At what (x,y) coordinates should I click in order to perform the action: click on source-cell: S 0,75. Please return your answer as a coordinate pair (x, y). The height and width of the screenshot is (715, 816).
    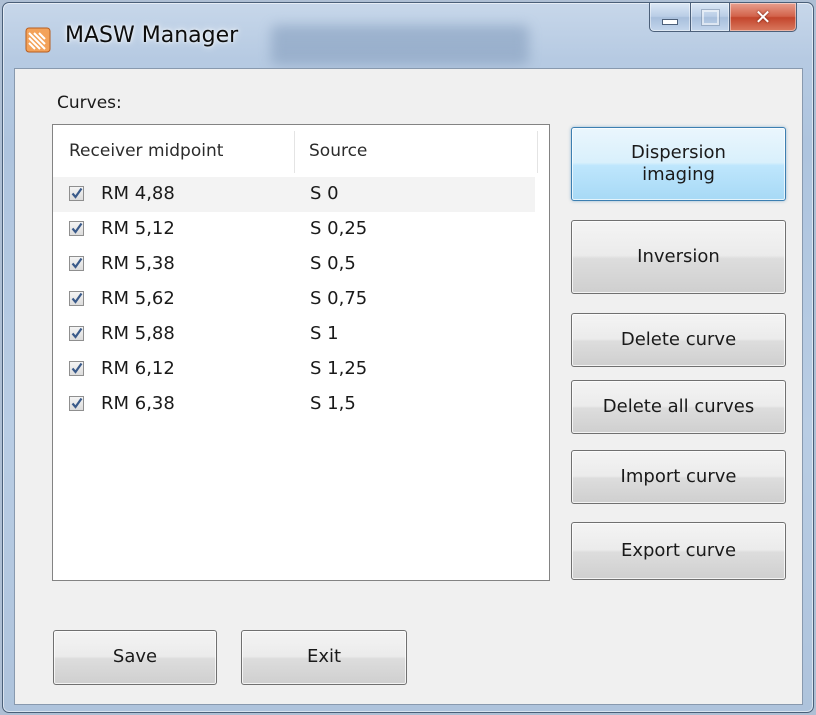
    Looking at the image, I should click on (339, 298).